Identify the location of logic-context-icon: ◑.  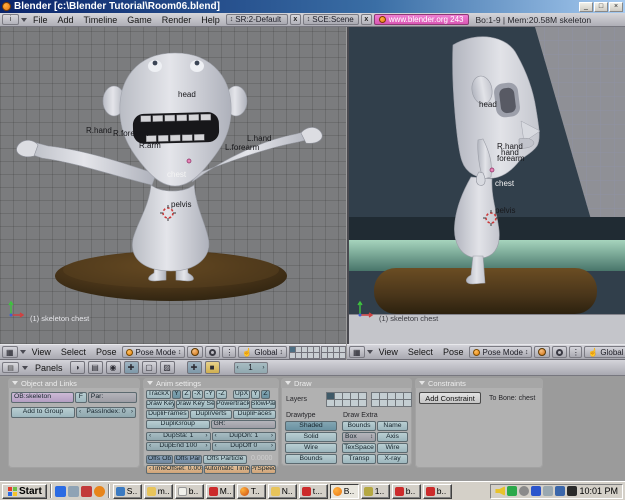
(77, 367).